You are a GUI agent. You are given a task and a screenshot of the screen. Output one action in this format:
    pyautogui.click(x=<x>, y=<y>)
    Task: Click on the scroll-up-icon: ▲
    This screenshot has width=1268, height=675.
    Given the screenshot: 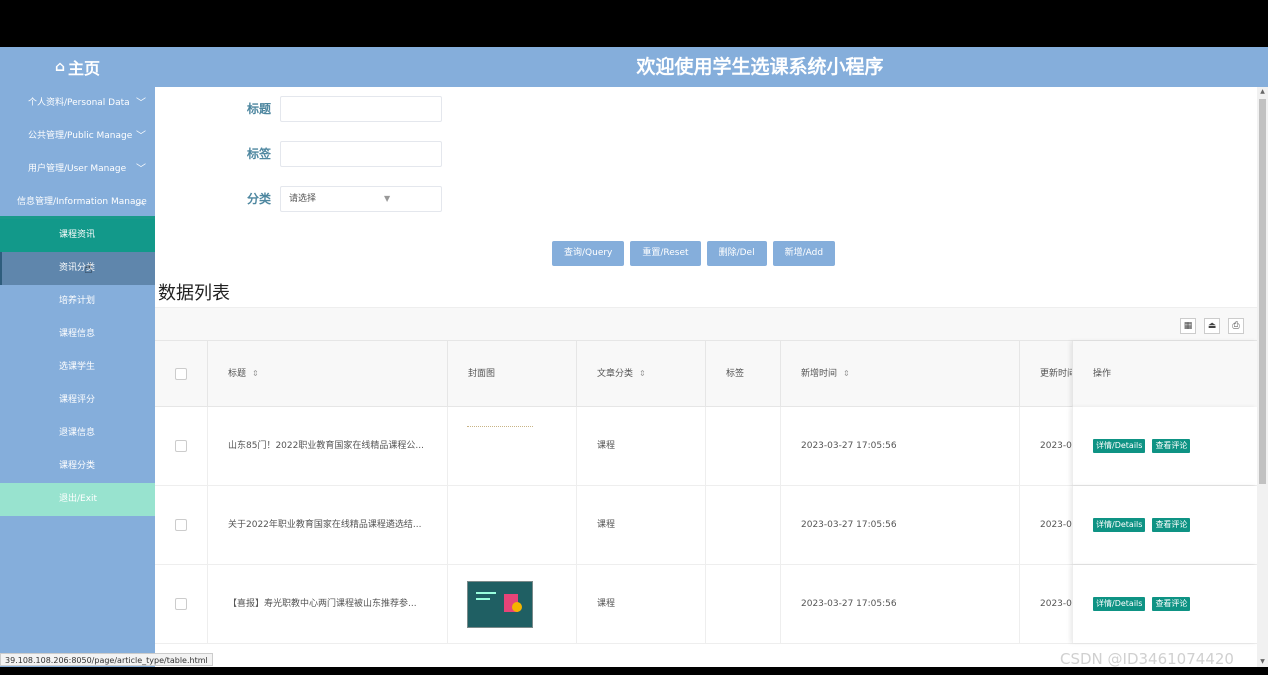 What is the action you would take?
    pyautogui.click(x=1262, y=92)
    